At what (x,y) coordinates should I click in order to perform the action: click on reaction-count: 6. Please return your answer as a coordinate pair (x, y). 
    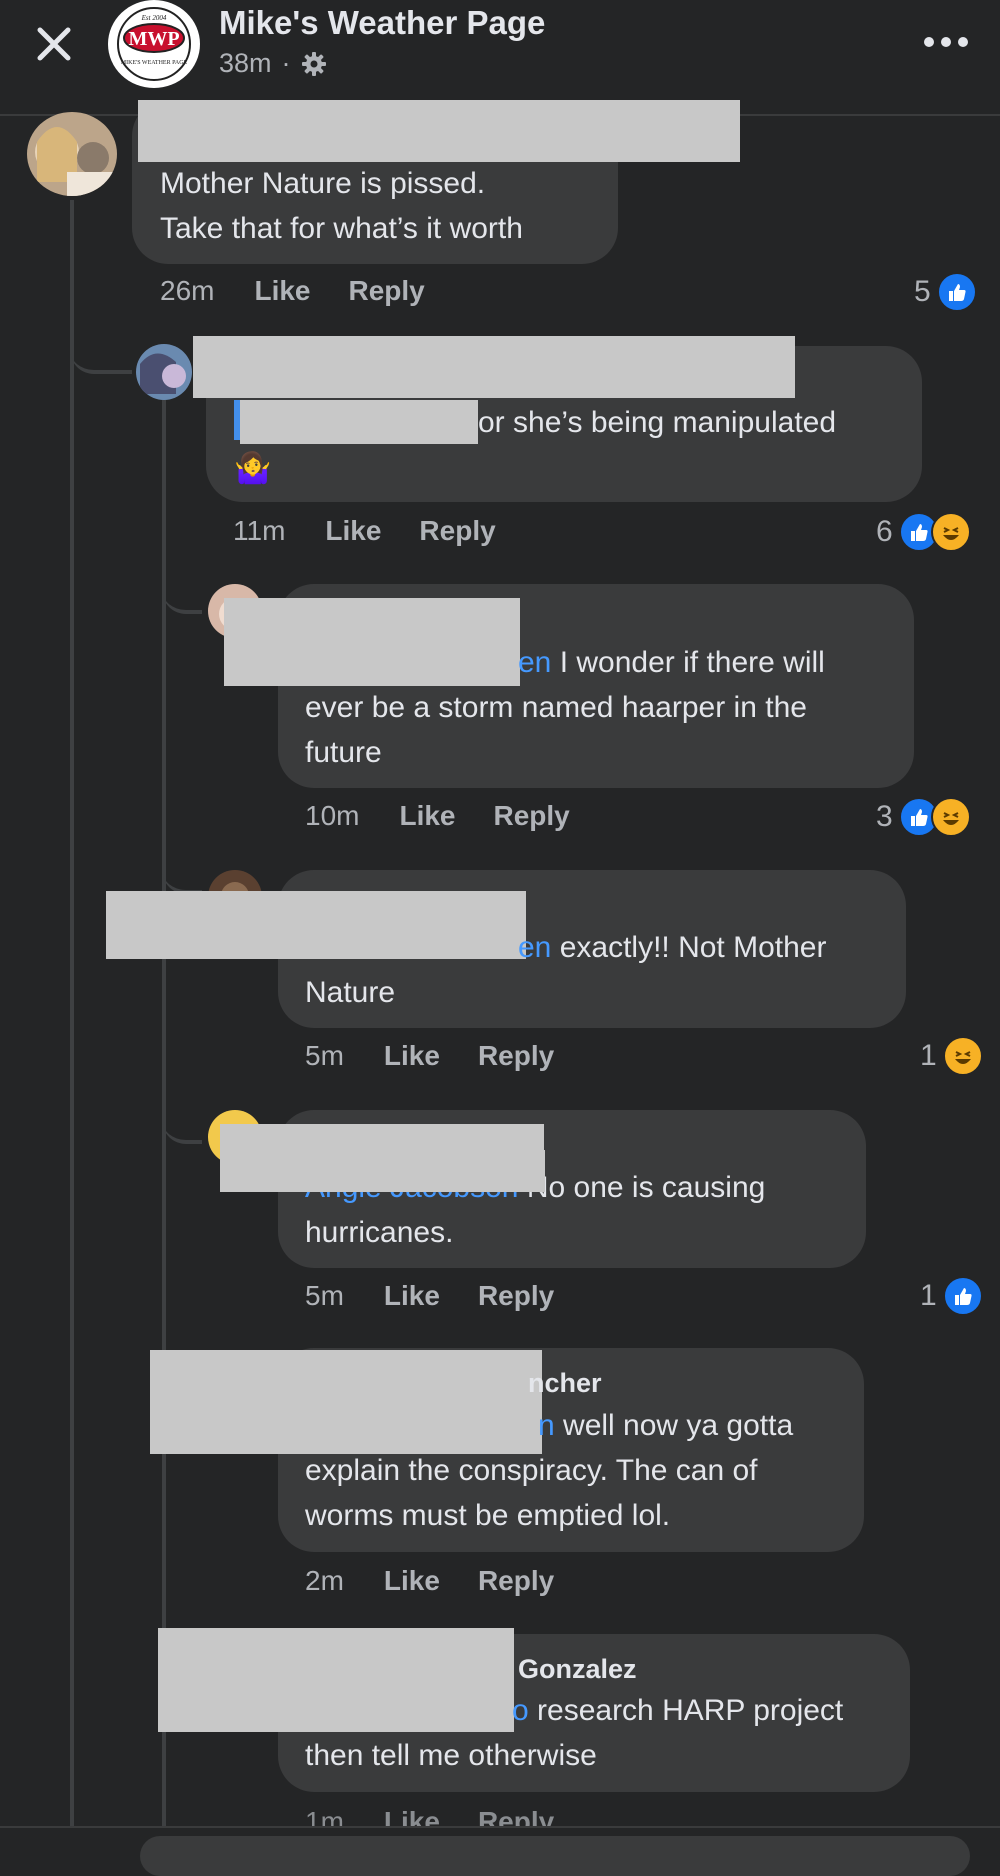
    Looking at the image, I should click on (884, 531).